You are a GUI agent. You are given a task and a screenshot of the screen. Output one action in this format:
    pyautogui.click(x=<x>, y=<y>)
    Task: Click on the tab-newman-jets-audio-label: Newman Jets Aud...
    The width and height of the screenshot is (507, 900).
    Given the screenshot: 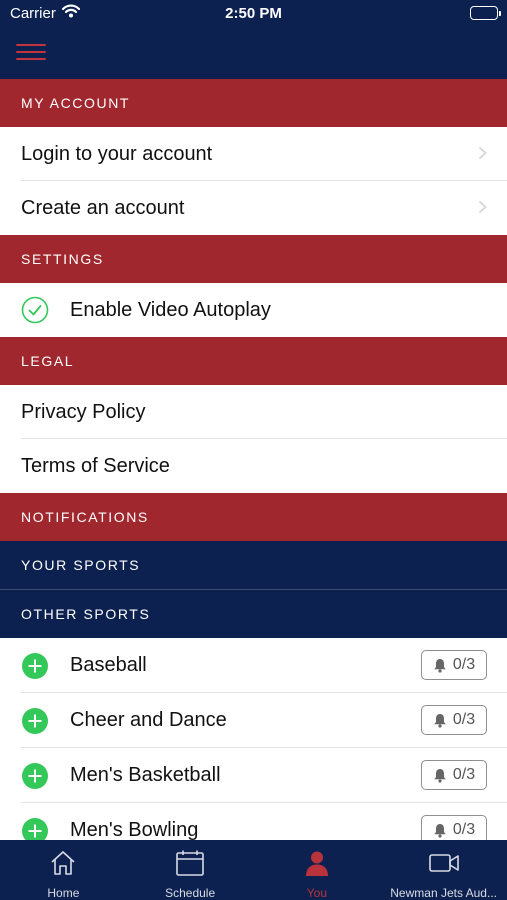 What is the action you would take?
    pyautogui.click(x=443, y=893)
    